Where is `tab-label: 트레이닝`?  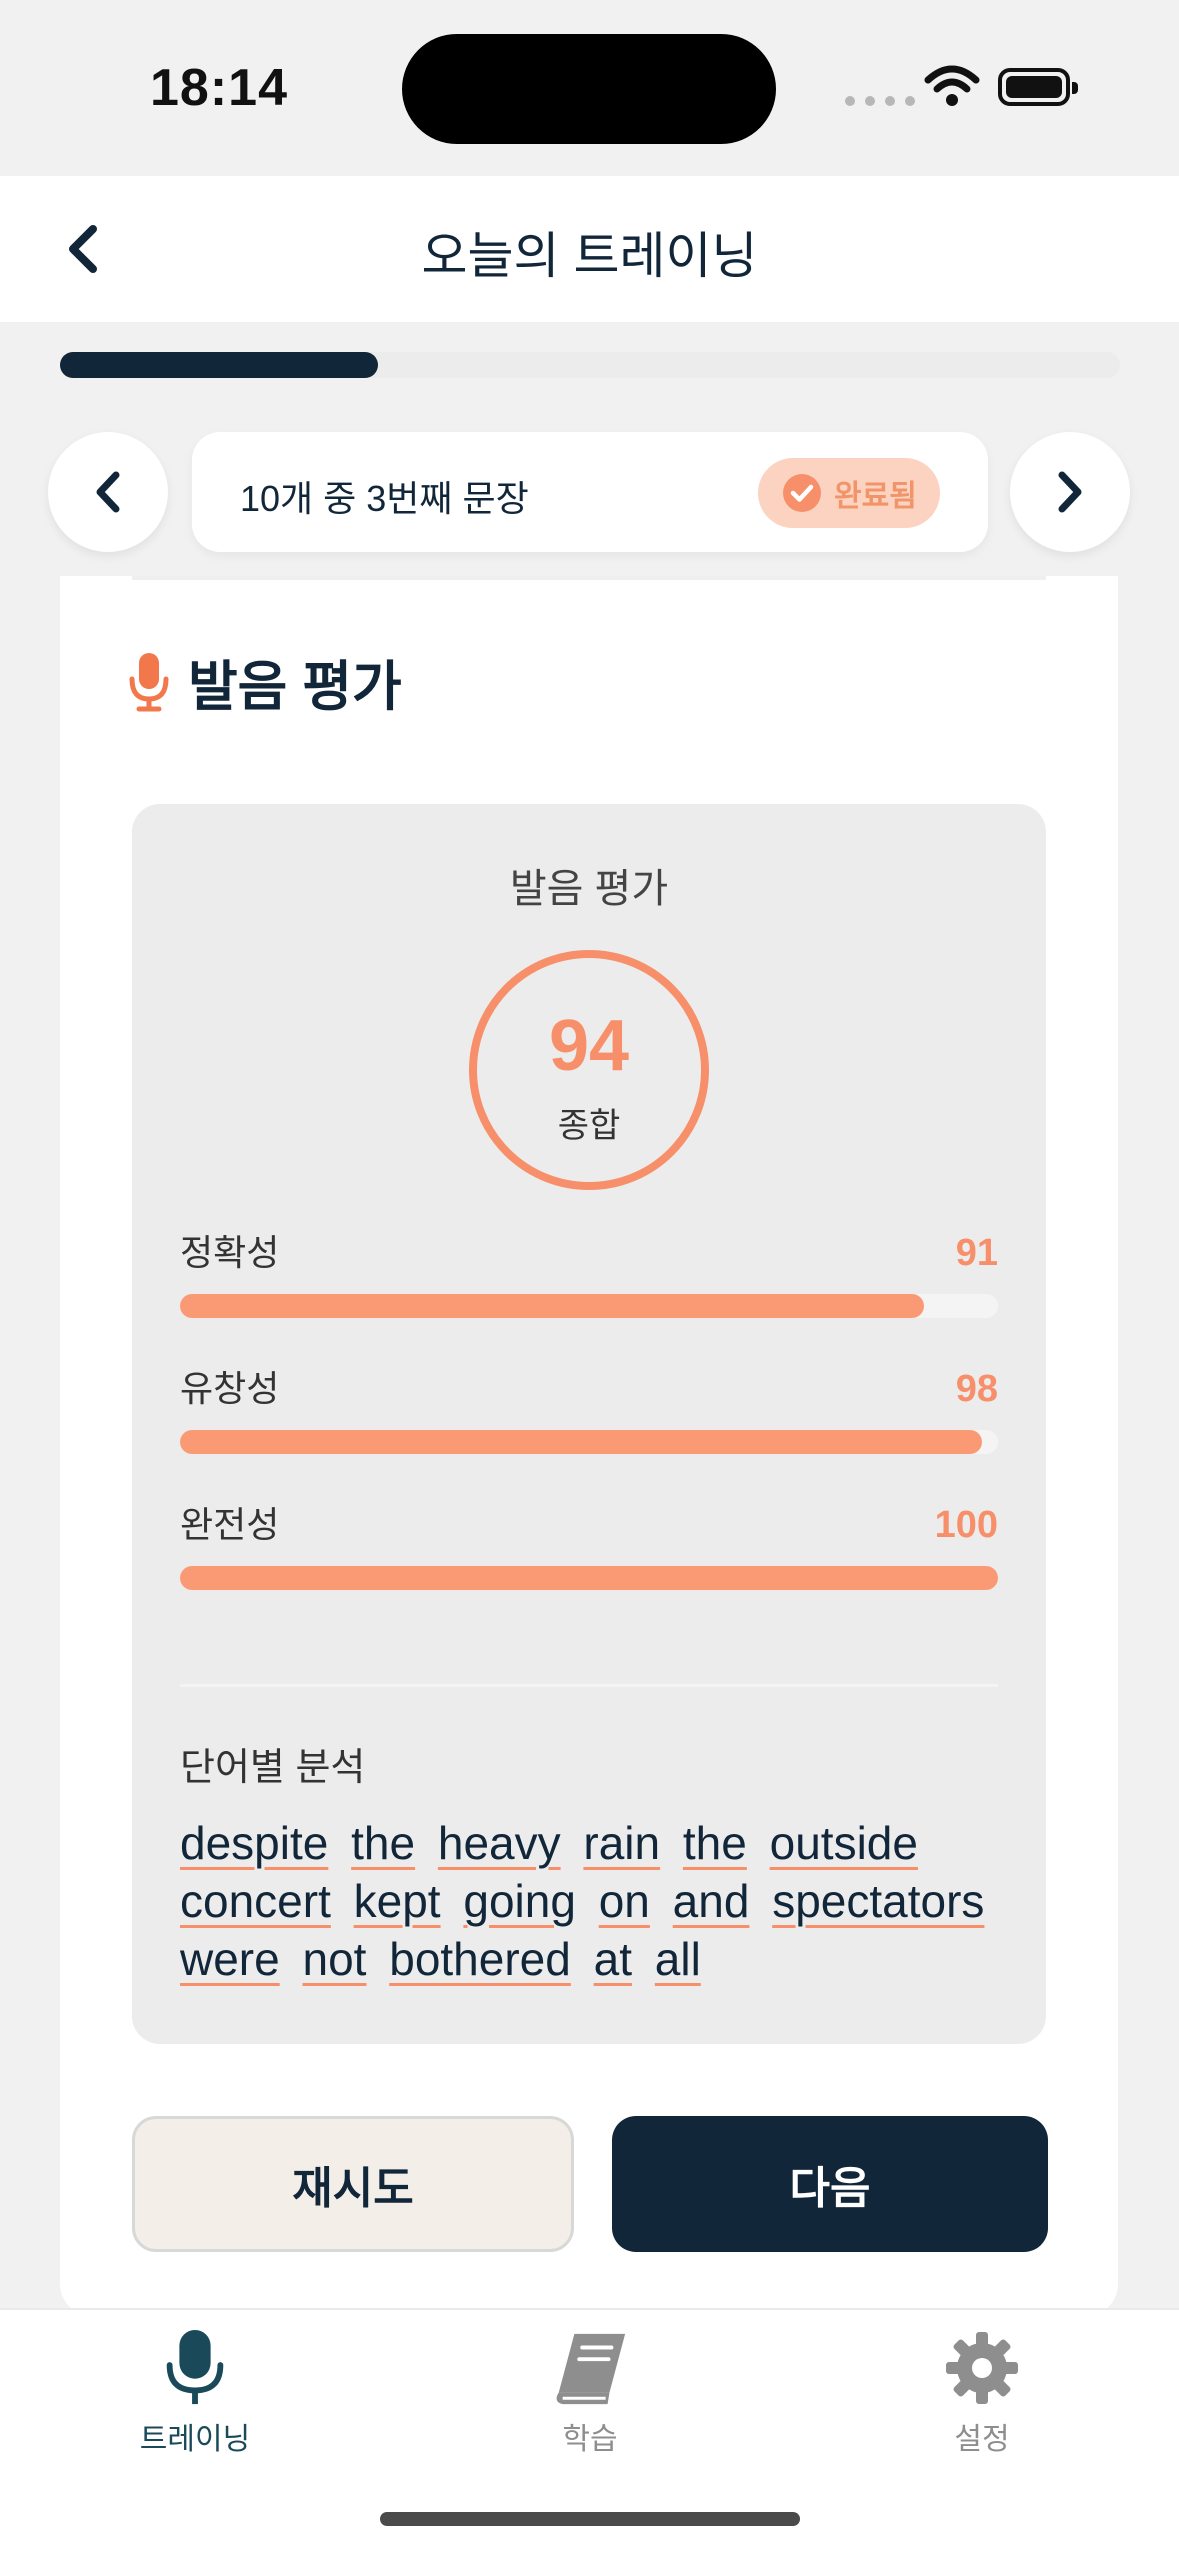 tab-label: 트레이닝 is located at coordinates (195, 2439).